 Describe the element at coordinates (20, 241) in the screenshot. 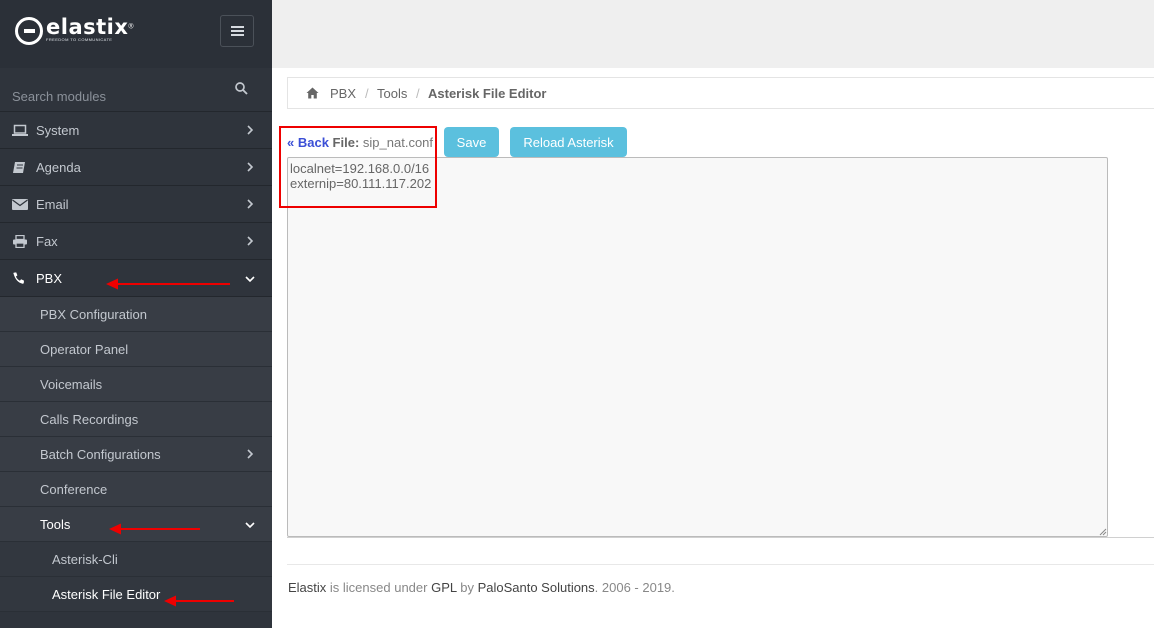

I see `printer-icon` at that location.